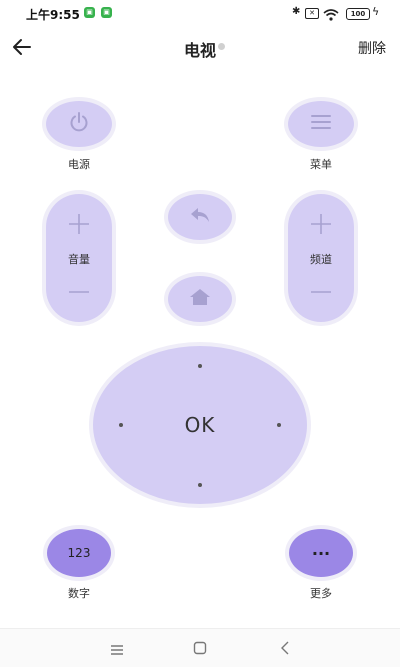 This screenshot has width=400, height=667. What do you see at coordinates (372, 48) in the screenshot?
I see `delete-button: 删除` at bounding box center [372, 48].